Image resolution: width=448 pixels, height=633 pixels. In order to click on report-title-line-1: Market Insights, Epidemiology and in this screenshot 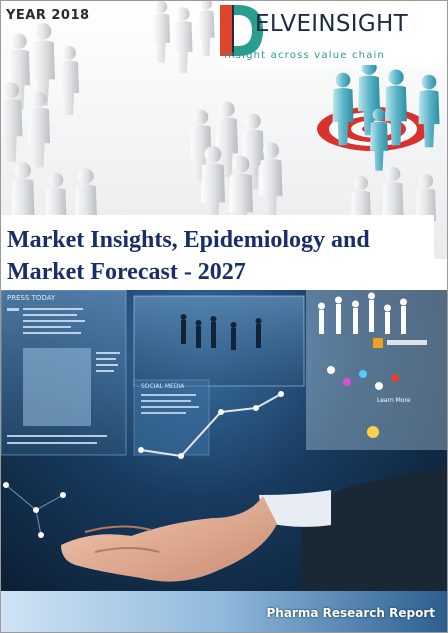, I will do `click(188, 240)`.